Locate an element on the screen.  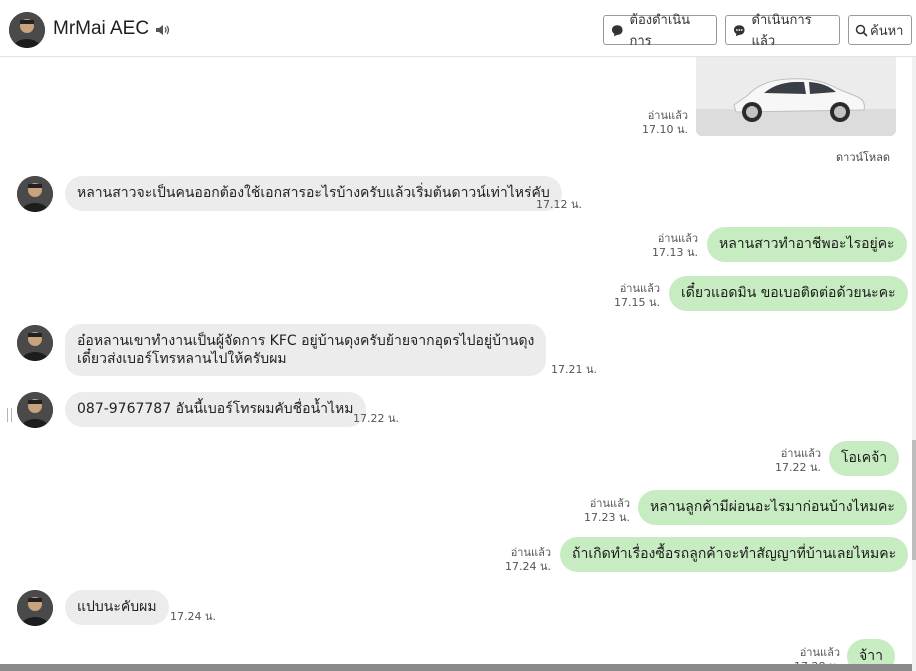
message-bubble-outgoing: หลานสาวทำอาชีพอะไรอยู่คะ is located at coordinates (807, 244).